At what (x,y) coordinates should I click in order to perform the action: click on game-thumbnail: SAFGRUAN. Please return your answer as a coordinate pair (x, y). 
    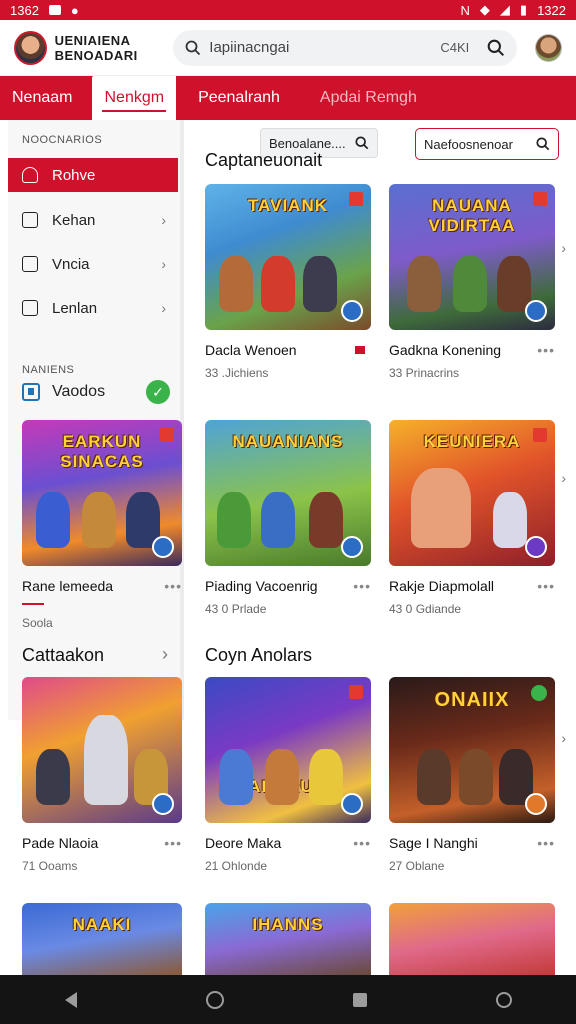
    Looking at the image, I should click on (288, 750).